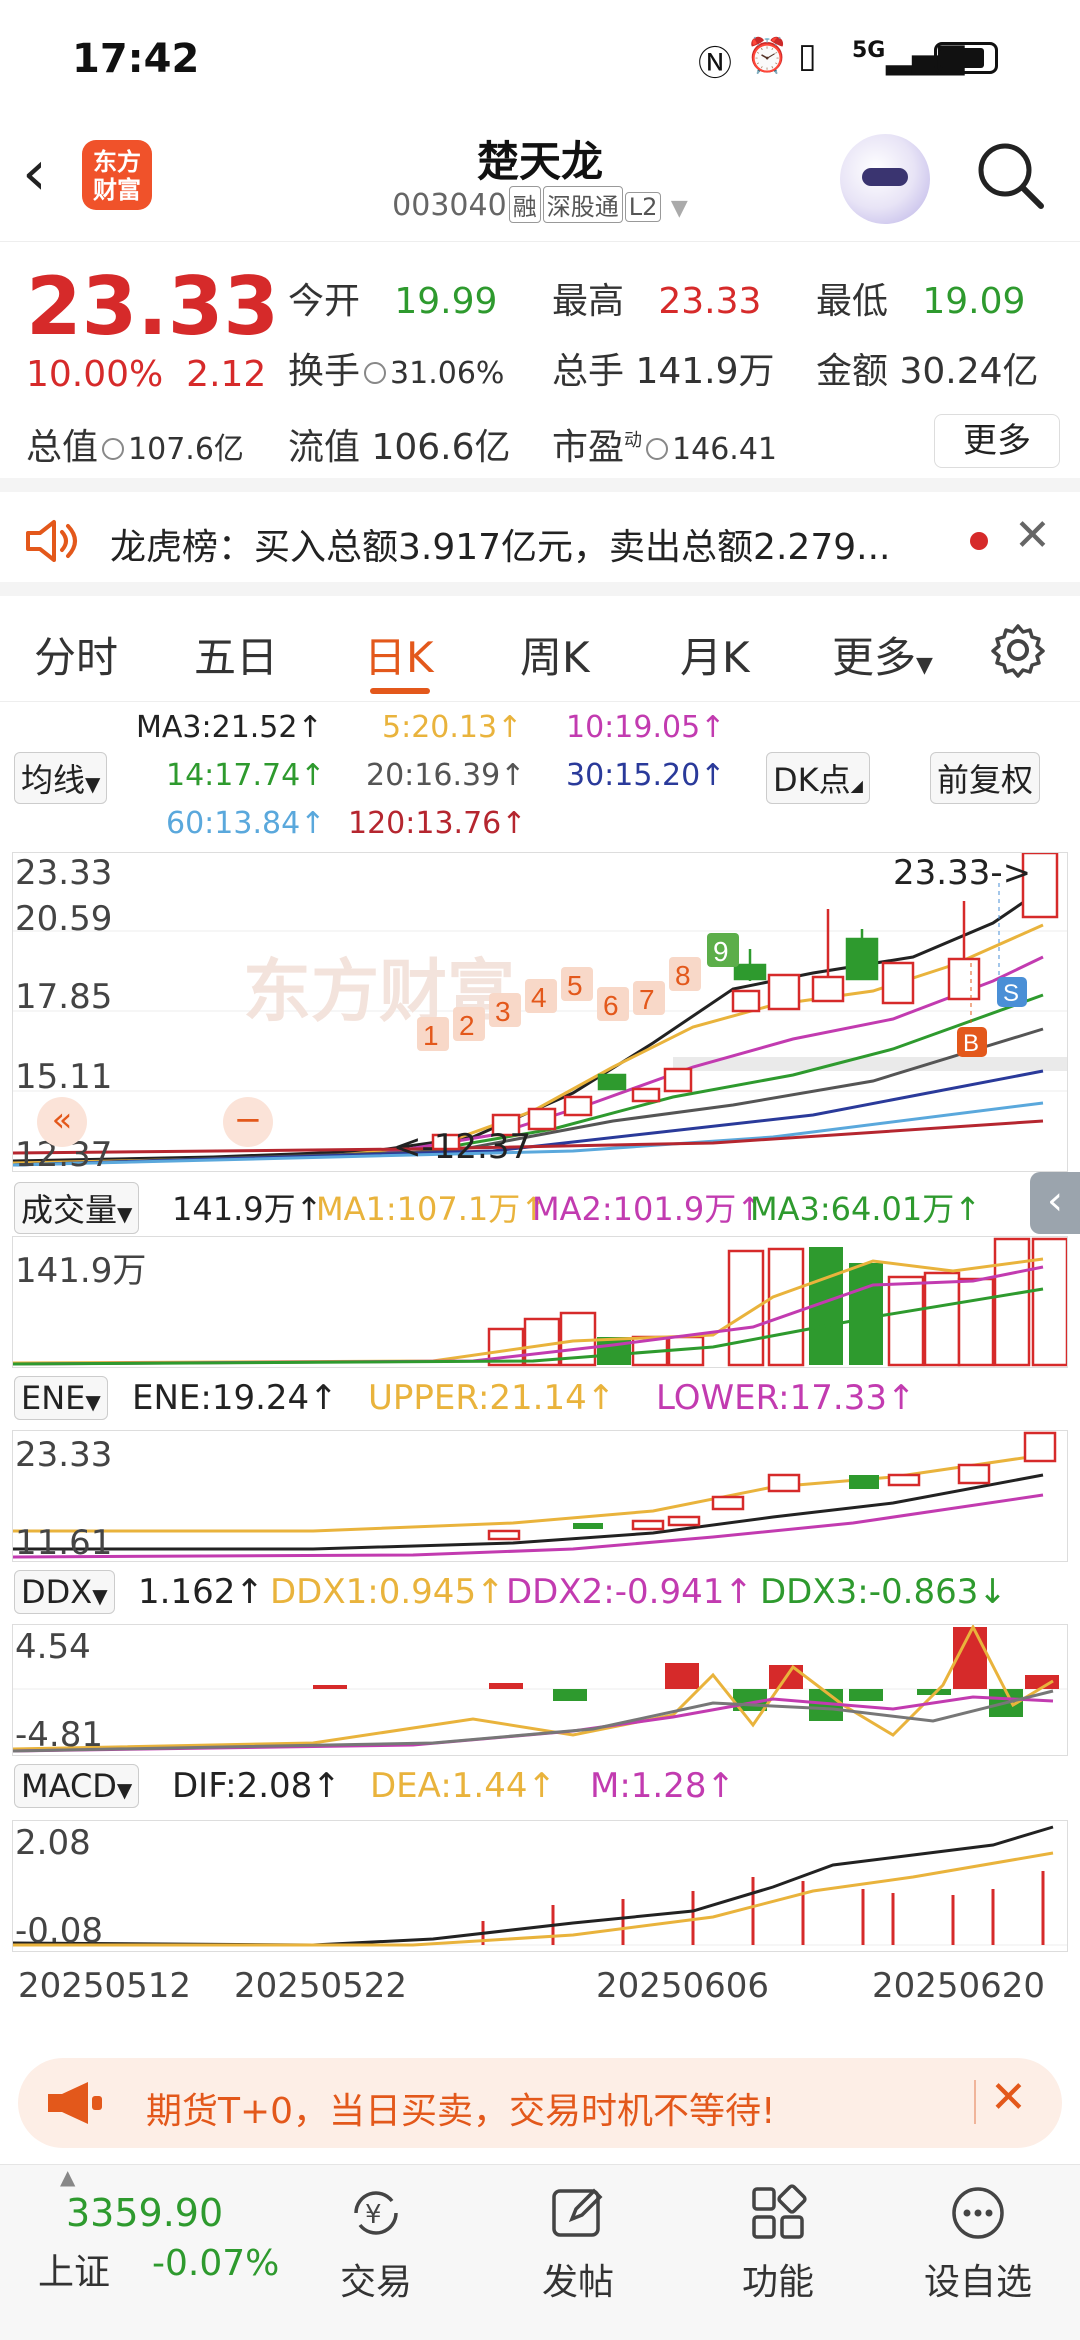 The width and height of the screenshot is (1080, 2340). What do you see at coordinates (648, 1209) in the screenshot?
I see `volume-ma2: MA2:101.9万↑` at bounding box center [648, 1209].